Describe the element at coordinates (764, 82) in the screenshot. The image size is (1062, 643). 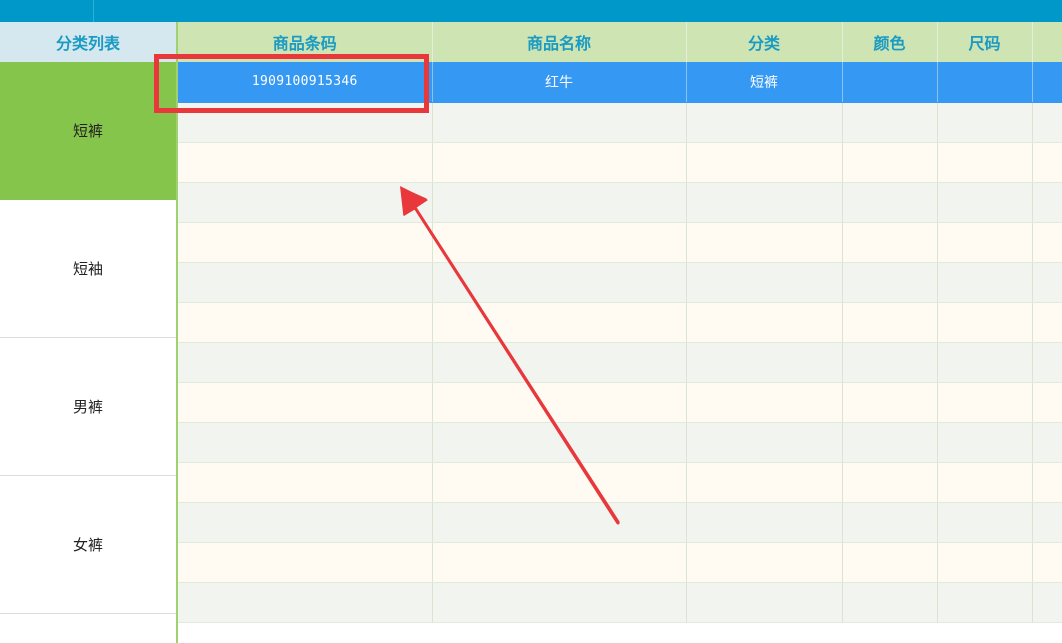
I see `cell-category: 短裤` at that location.